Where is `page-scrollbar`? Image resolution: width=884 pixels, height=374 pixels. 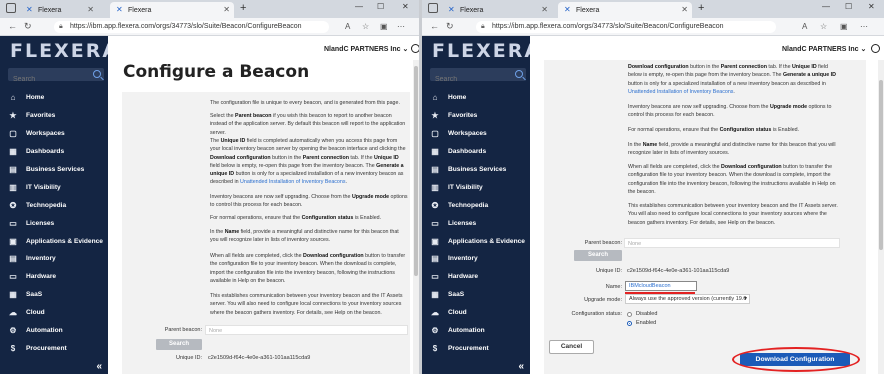 page-scrollbar is located at coordinates (881, 217).